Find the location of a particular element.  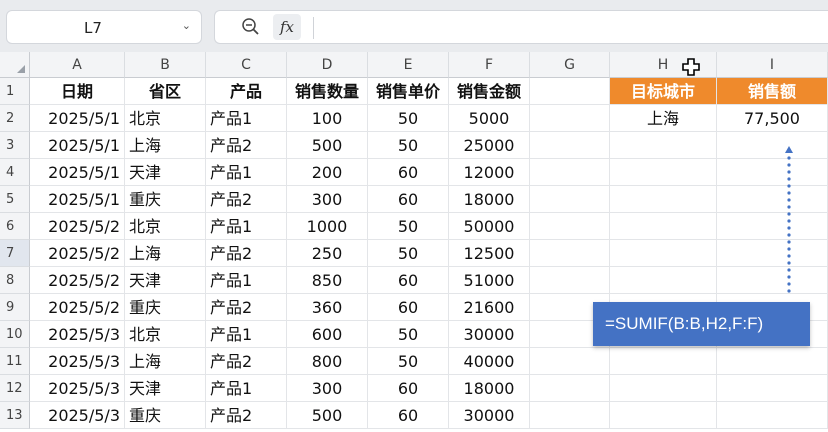

zoom-icon is located at coordinates (251, 27).